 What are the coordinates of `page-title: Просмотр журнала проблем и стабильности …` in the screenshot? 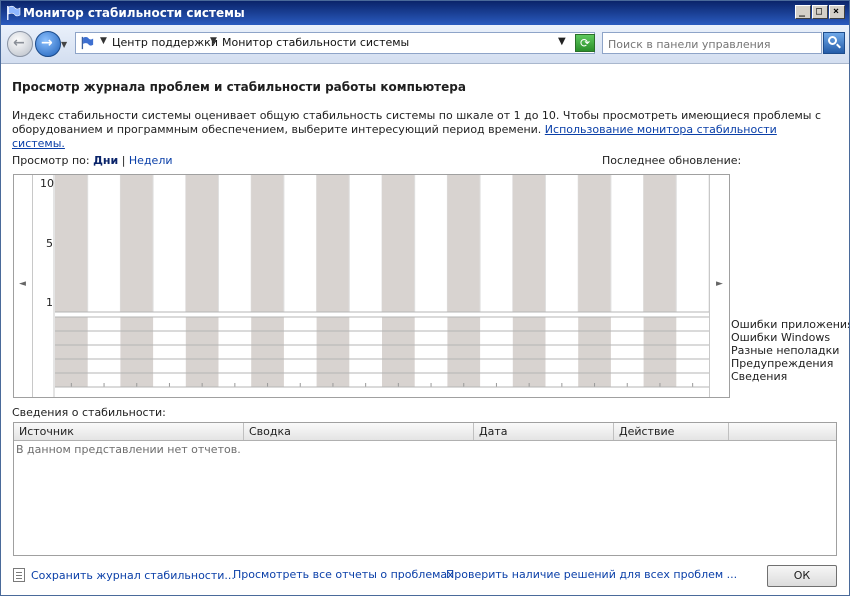 It's located at (239, 87).